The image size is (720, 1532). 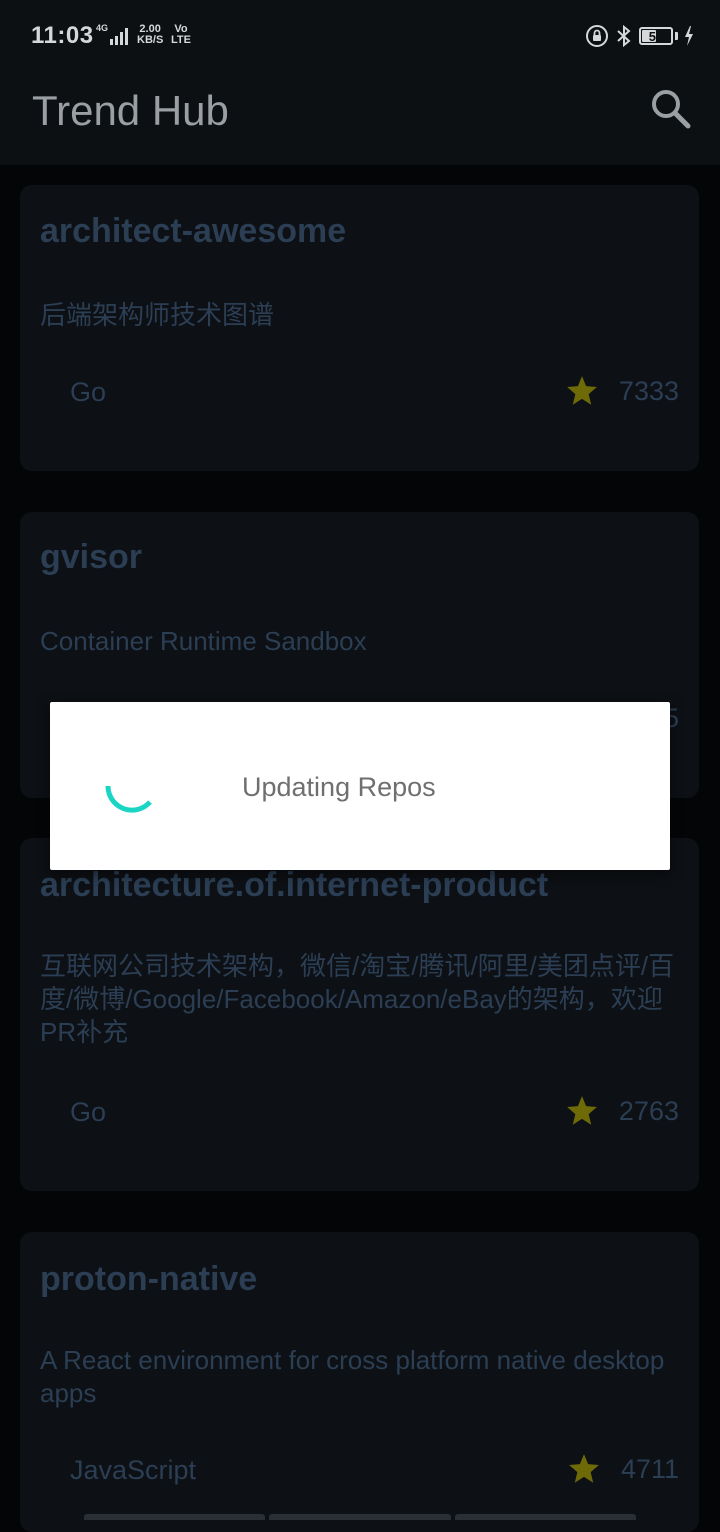 I want to click on repo-name: architecture.of.internet-product, so click(x=294, y=885).